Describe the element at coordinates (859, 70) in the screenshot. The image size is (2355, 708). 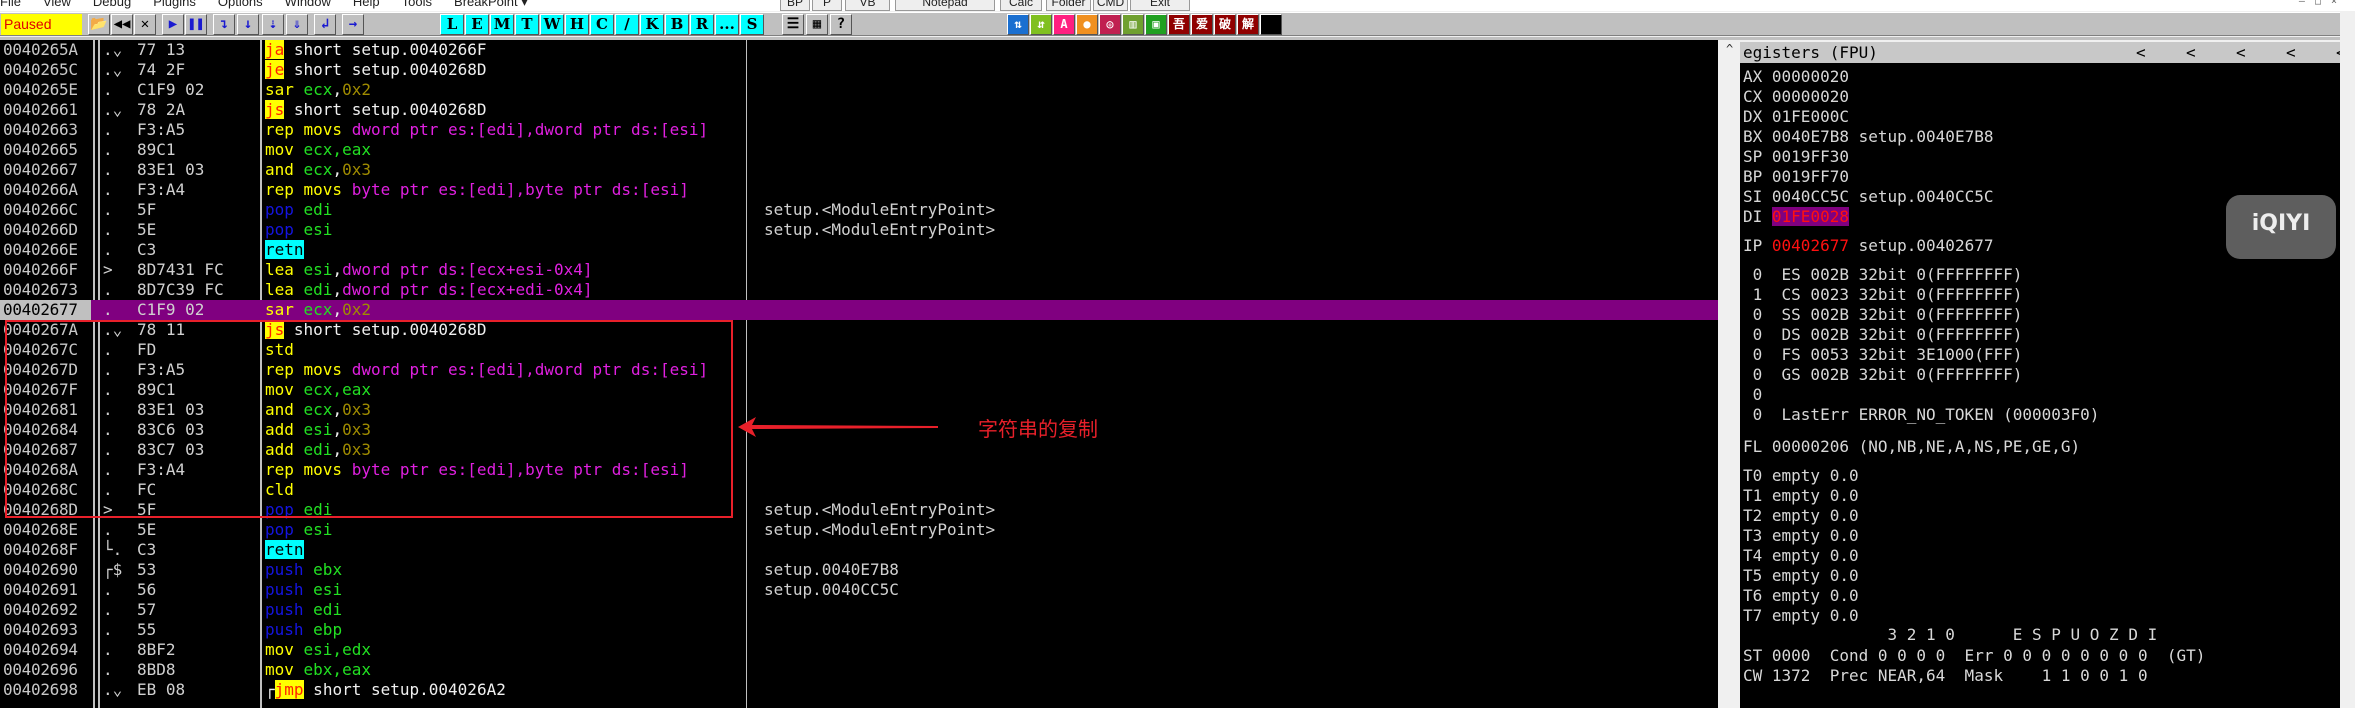
I see `disasm-row: 0040265C .⌄ 74 2F je short setup.0040268D` at that location.